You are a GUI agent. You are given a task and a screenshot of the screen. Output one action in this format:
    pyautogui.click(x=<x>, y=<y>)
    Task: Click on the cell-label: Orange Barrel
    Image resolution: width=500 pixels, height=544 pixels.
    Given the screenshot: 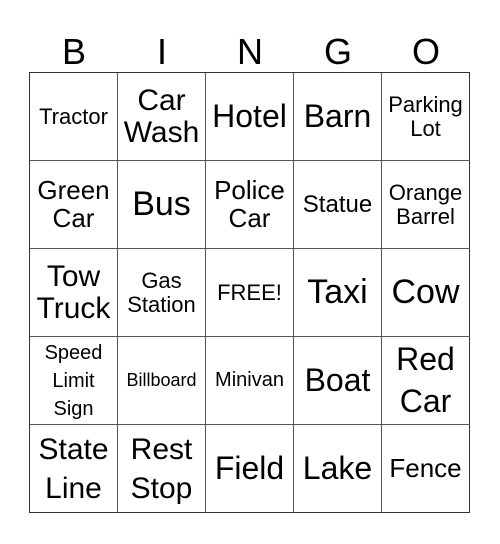 What is the action you would take?
    pyautogui.click(x=425, y=204)
    